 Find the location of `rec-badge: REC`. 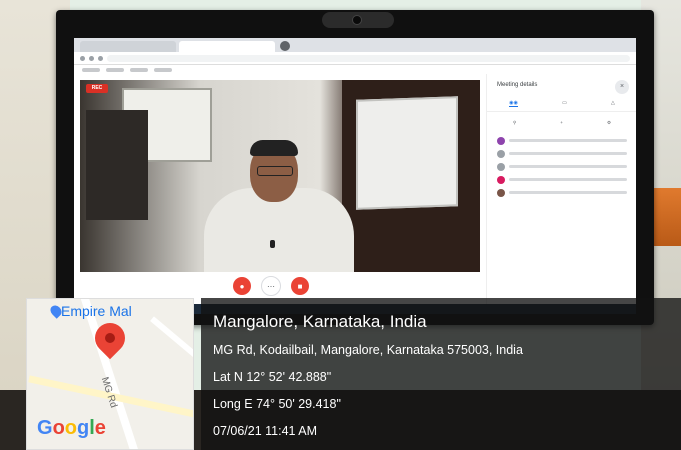

rec-badge: REC is located at coordinates (97, 88).